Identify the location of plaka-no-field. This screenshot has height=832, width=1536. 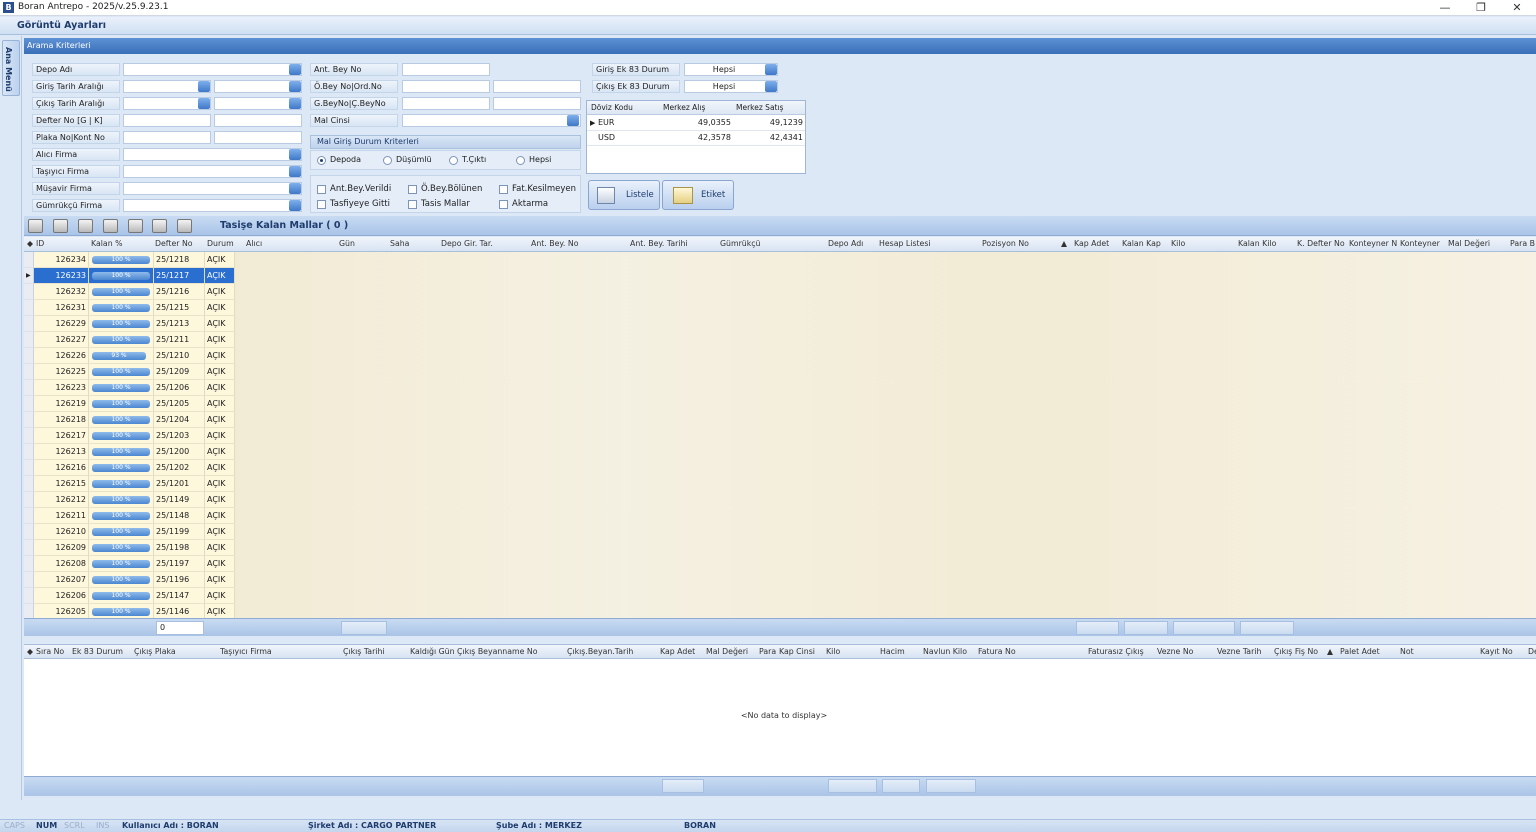
(167, 137).